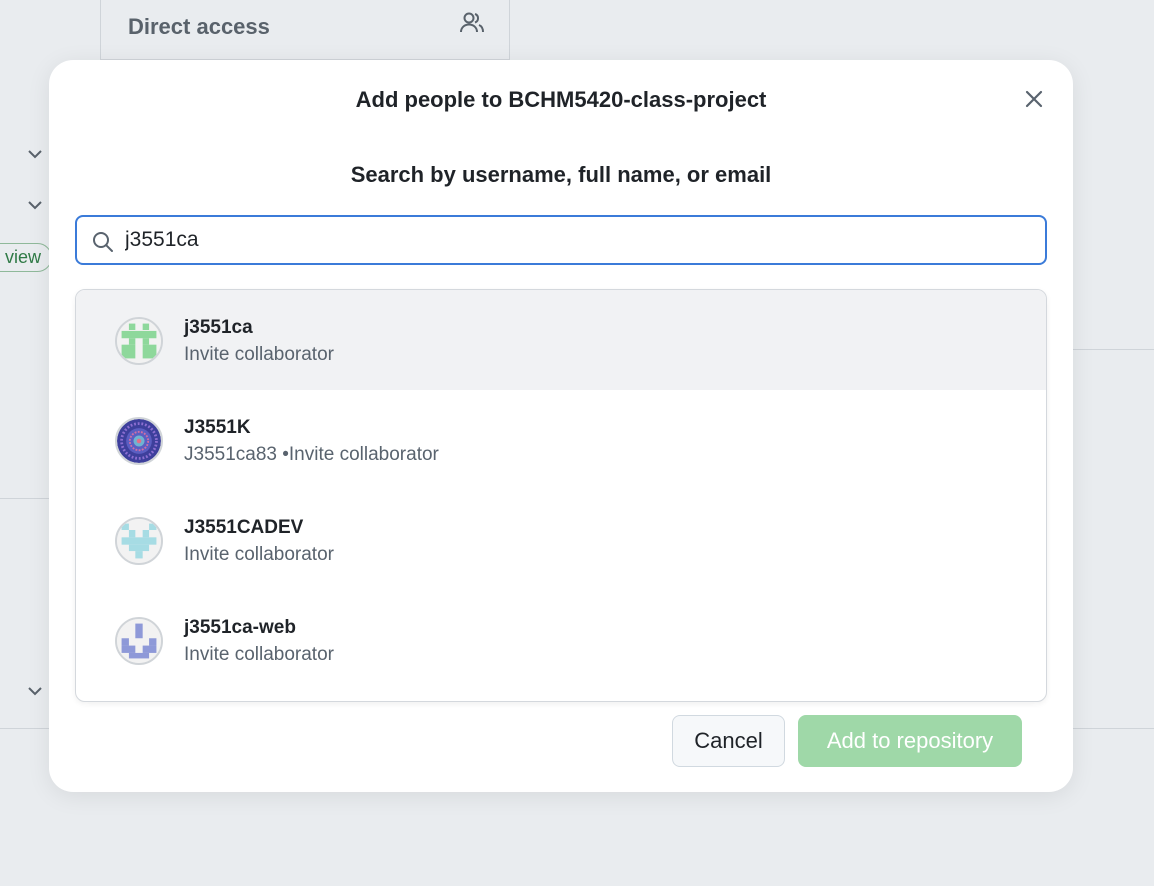 The width and height of the screenshot is (1154, 886). I want to click on review-pill: view, so click(26, 257).